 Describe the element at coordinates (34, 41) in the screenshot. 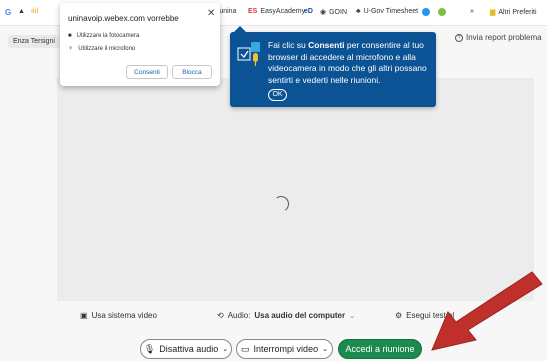

I see `user-name-chip: Enza Tersigni` at that location.